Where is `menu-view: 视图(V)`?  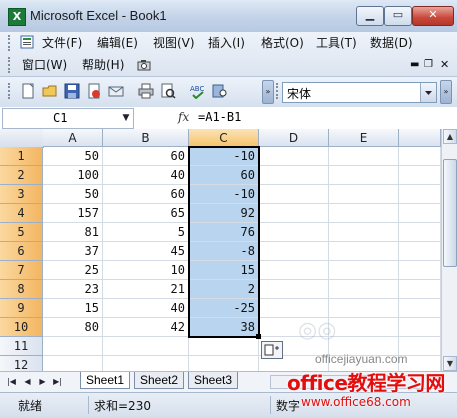 menu-view: 视图(V) is located at coordinates (174, 43).